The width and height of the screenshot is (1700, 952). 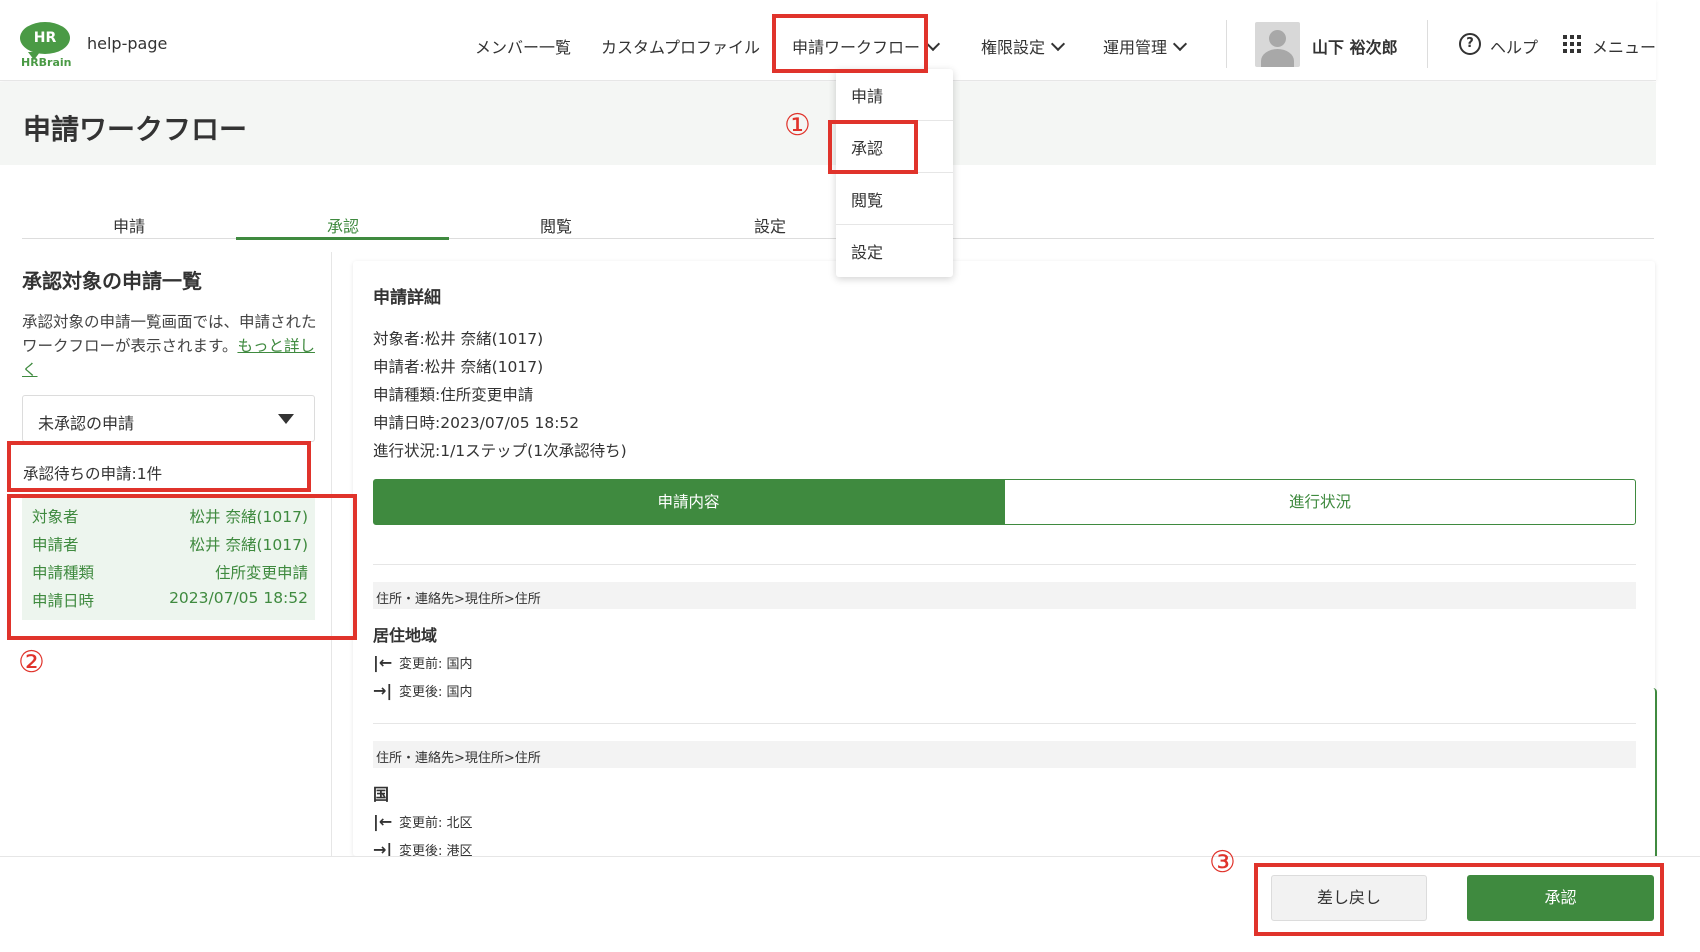 I want to click on highlight-request-card, so click(x=182, y=567).